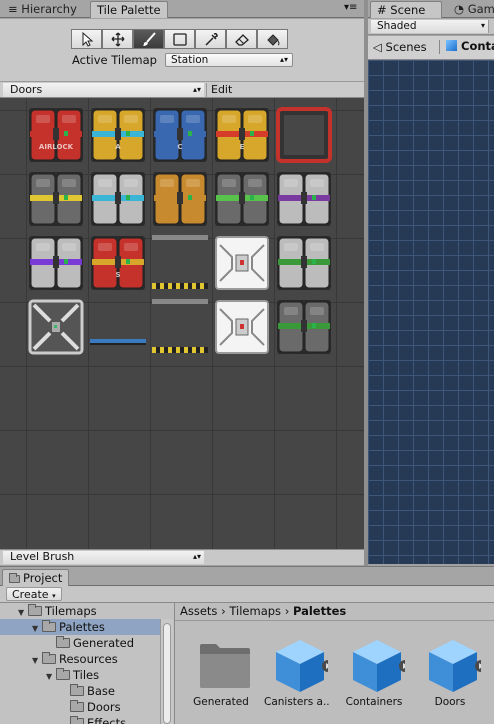 The width and height of the screenshot is (494, 724). I want to click on project-tabbar: Project, so click(247, 576).